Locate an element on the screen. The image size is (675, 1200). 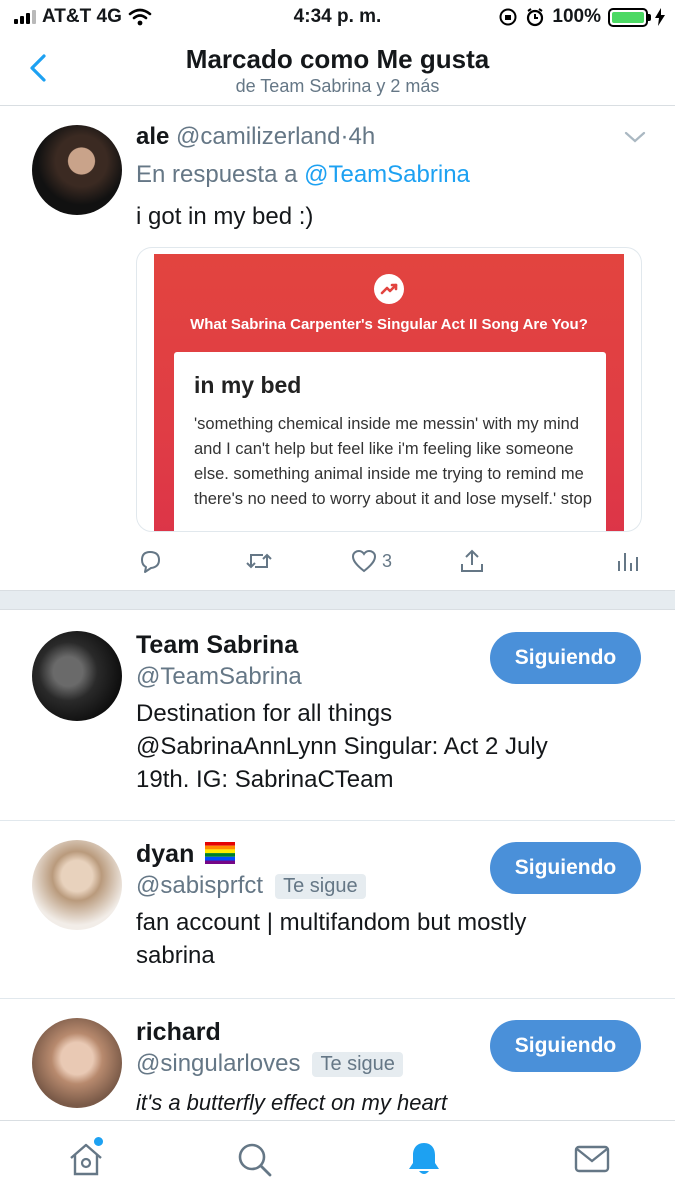
user-name: dyan is located at coordinates (186, 854).